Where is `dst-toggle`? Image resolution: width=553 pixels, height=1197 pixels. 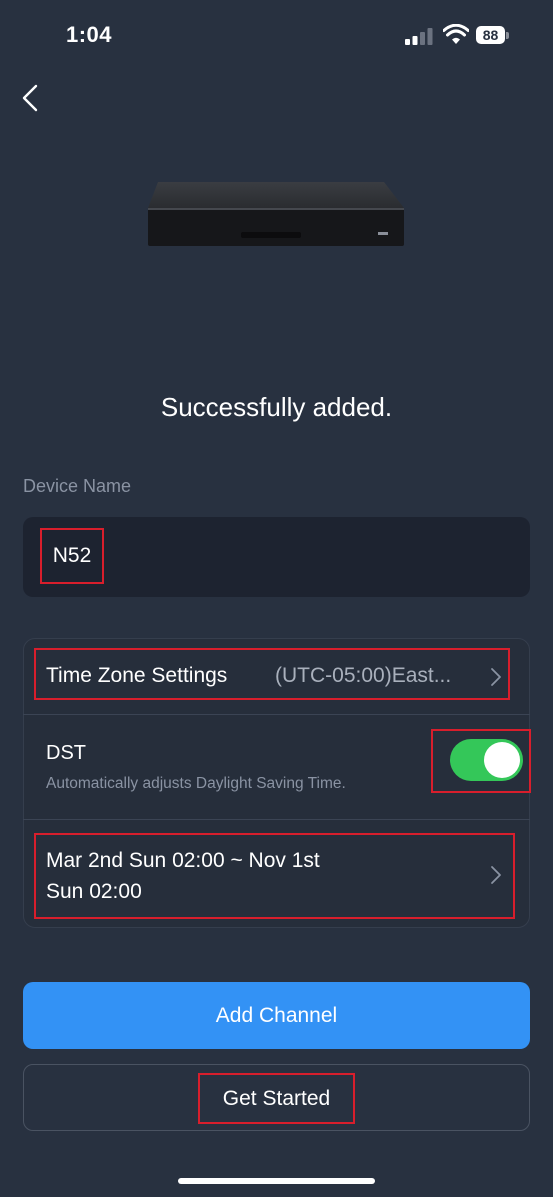 dst-toggle is located at coordinates (486, 760).